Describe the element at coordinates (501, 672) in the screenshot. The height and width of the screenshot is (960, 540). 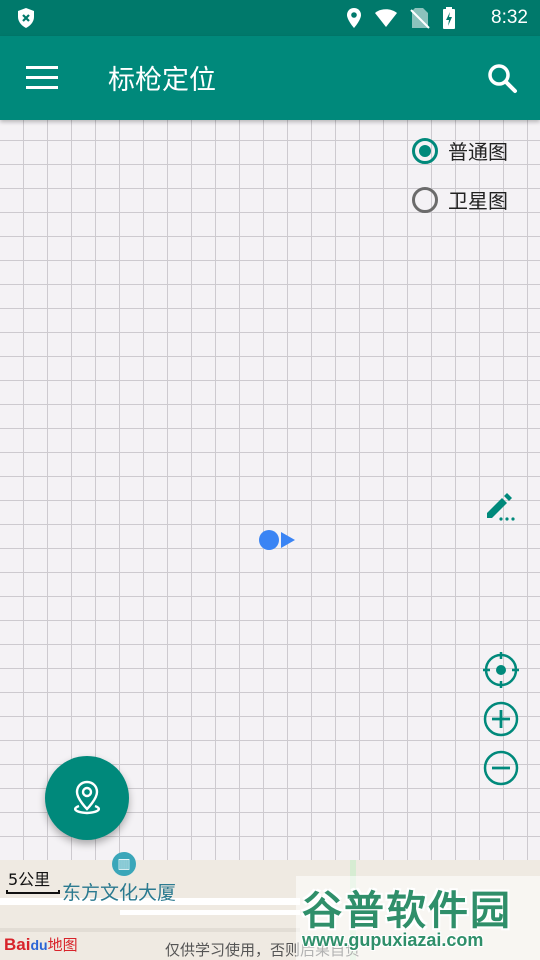
I see `locate-icon` at that location.